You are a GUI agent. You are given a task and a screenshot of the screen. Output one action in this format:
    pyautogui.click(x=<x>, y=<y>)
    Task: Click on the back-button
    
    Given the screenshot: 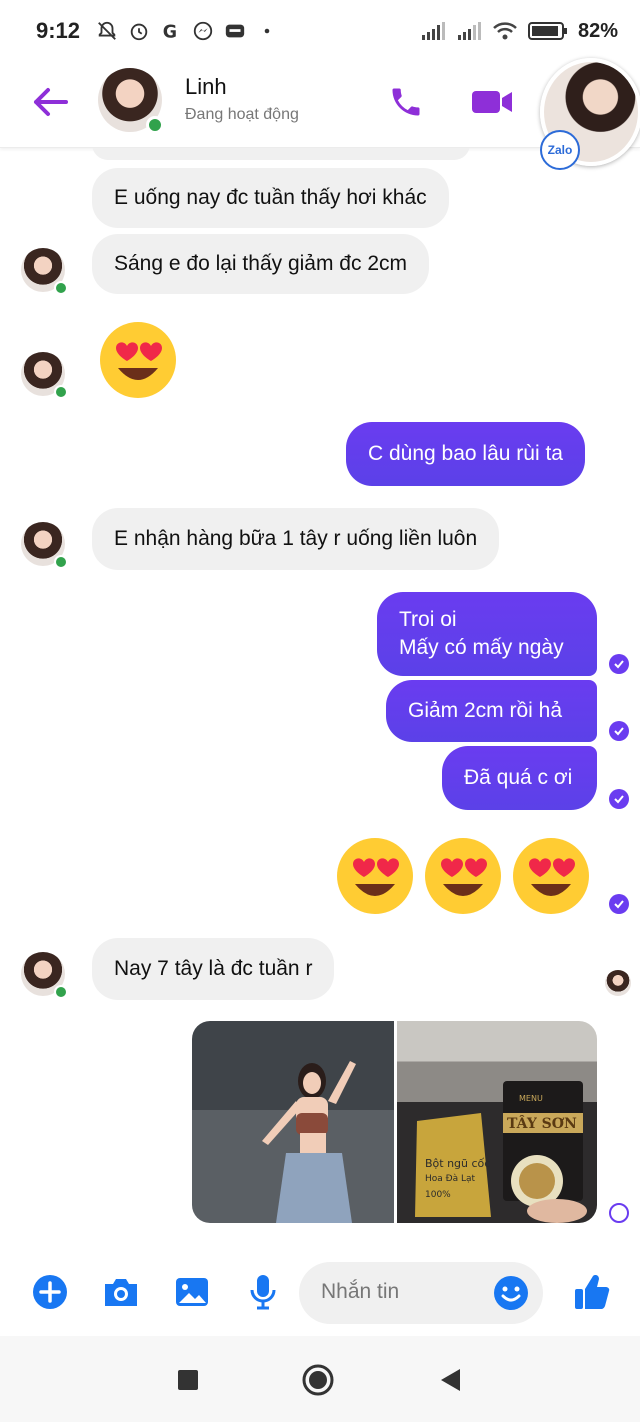 What is the action you would take?
    pyautogui.click(x=50, y=102)
    